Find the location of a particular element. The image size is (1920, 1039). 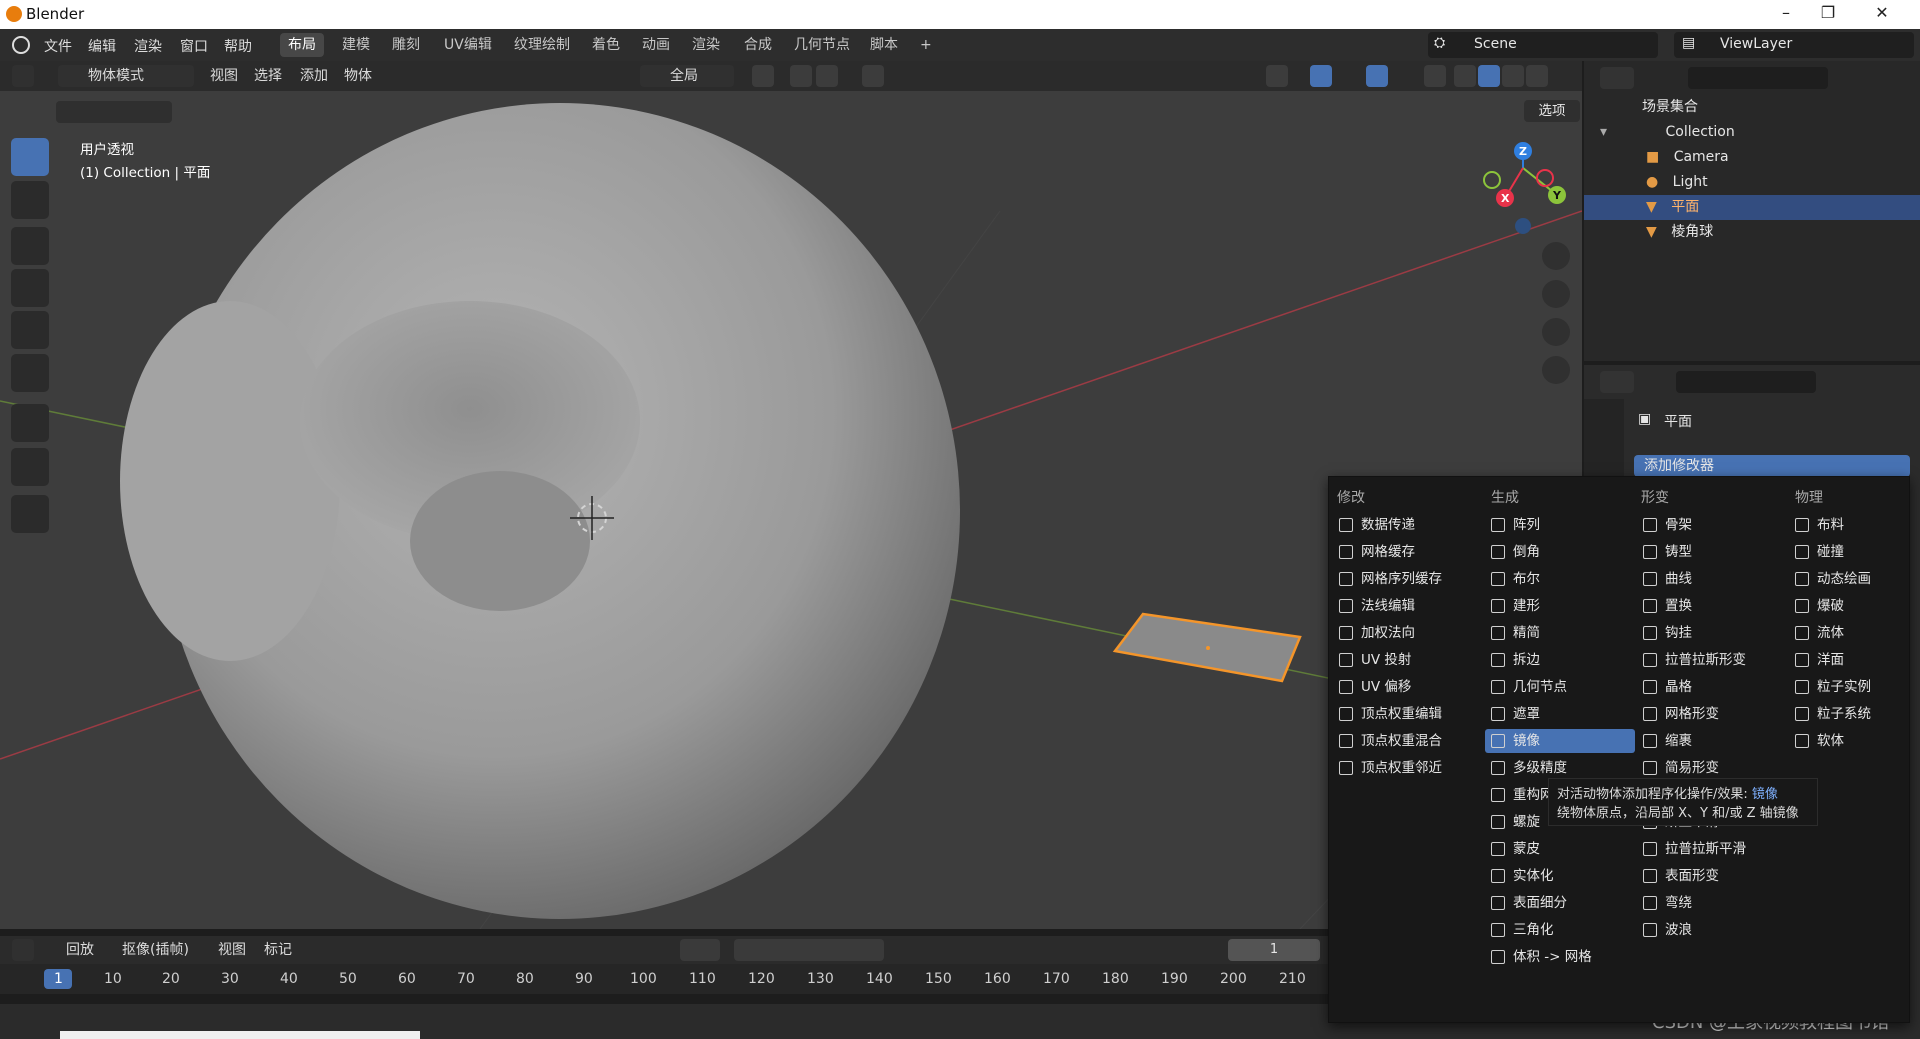

modifier-item: 钩挂 is located at coordinates (1712, 633).